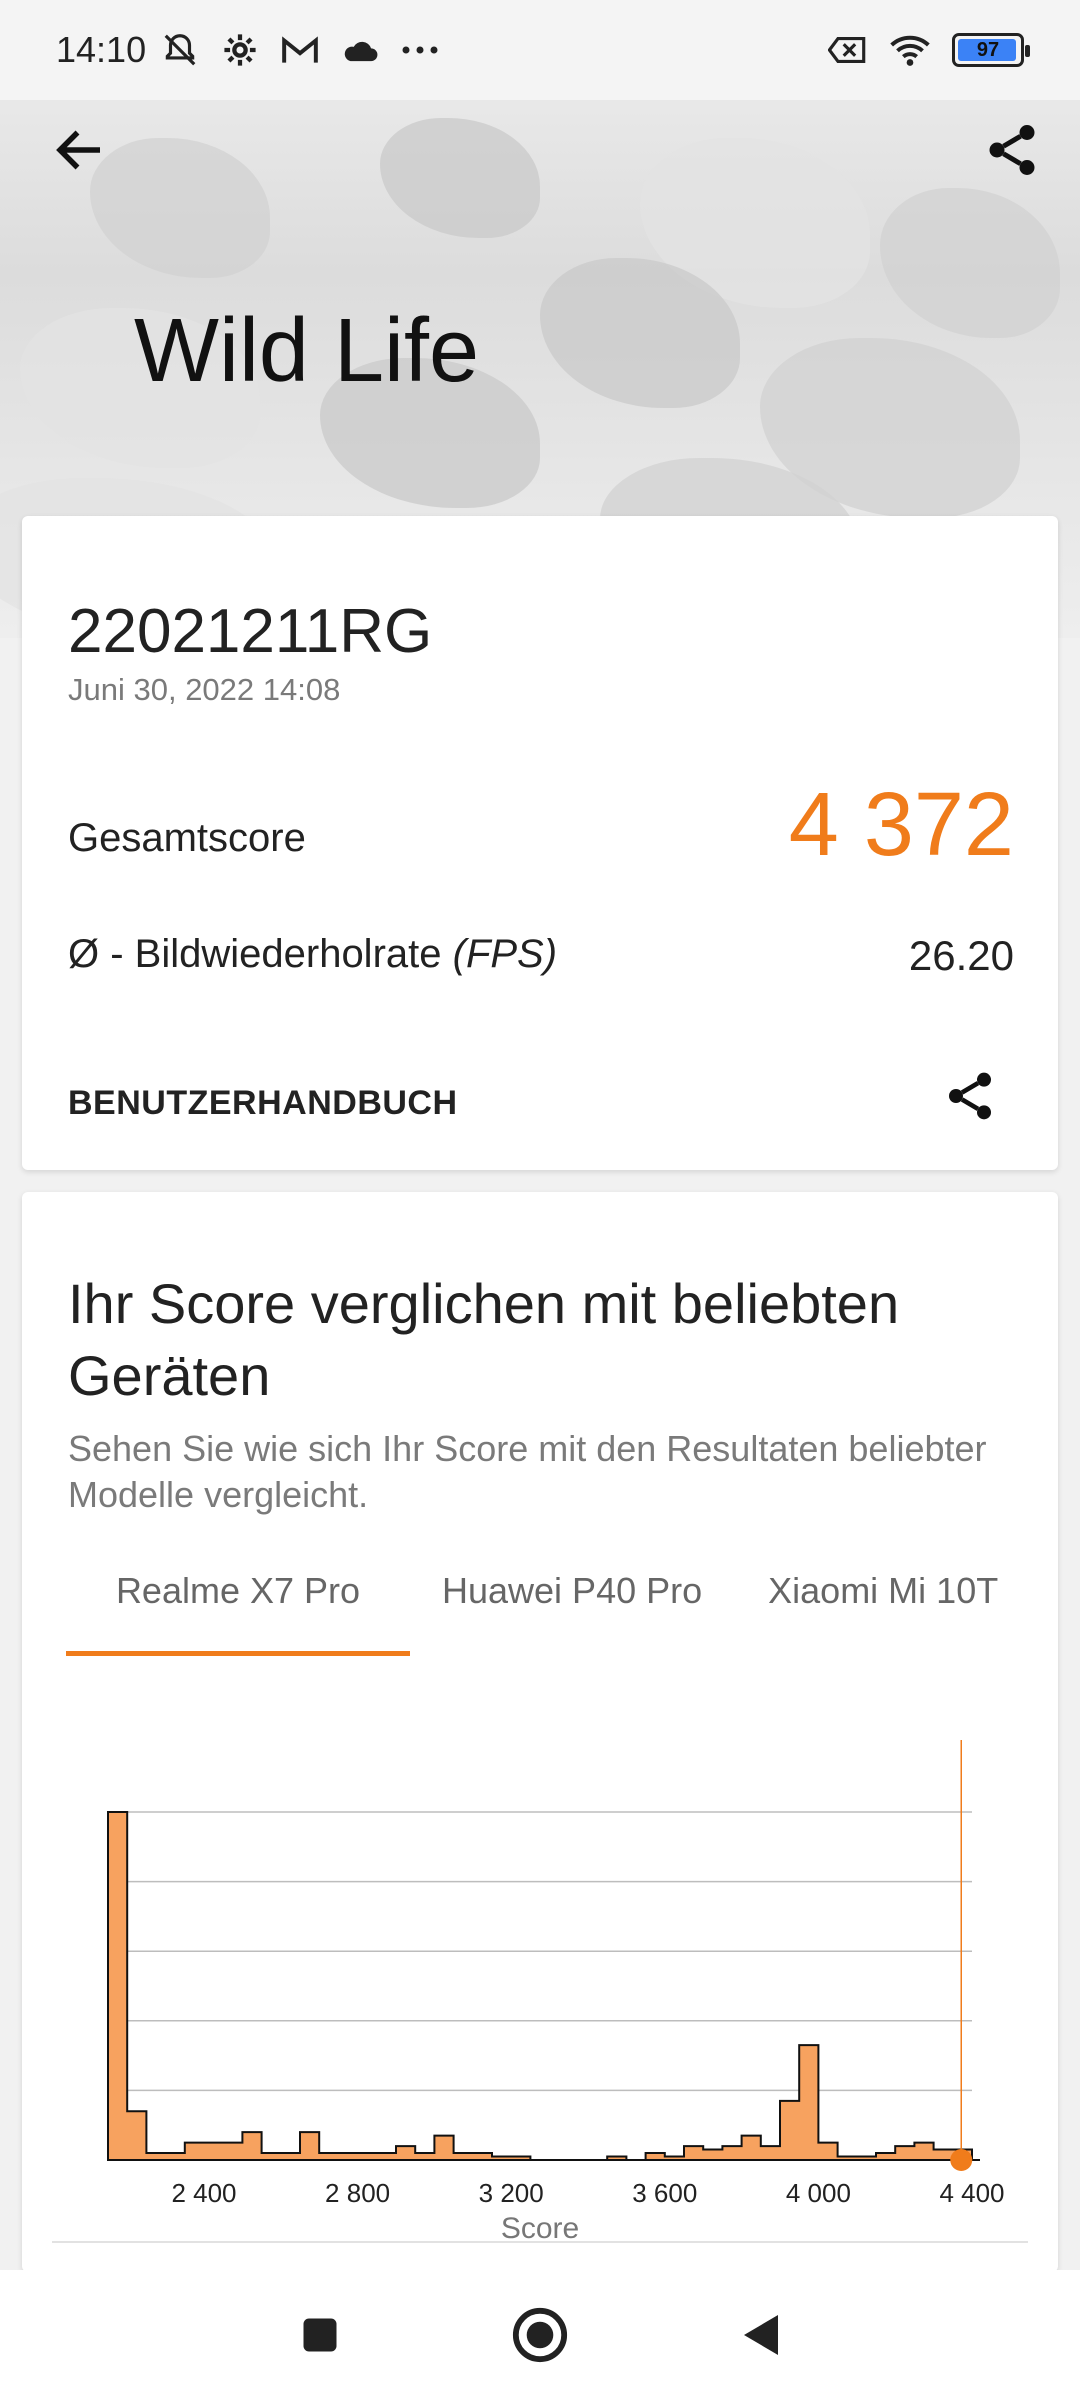 The image size is (1080, 2400). What do you see at coordinates (204, 689) in the screenshot?
I see `run-date: Juni 30, 2022 14:08` at bounding box center [204, 689].